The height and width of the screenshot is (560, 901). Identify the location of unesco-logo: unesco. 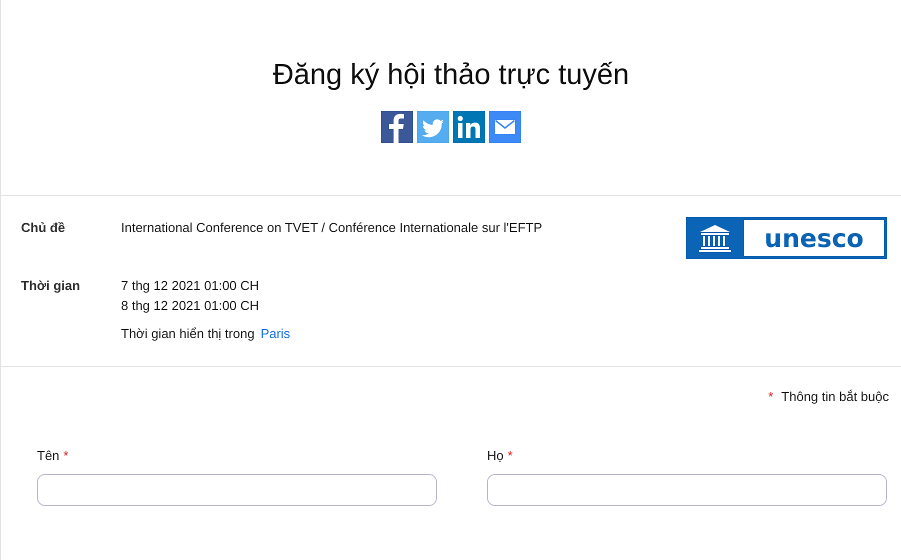
(786, 237).